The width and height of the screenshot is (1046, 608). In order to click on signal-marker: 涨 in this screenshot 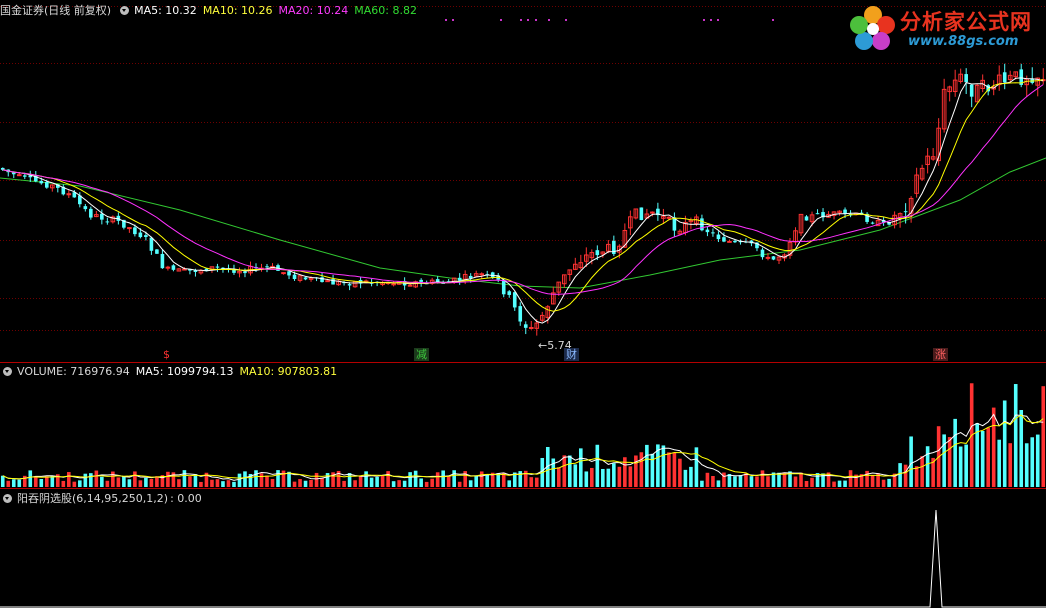, I will do `click(940, 354)`.